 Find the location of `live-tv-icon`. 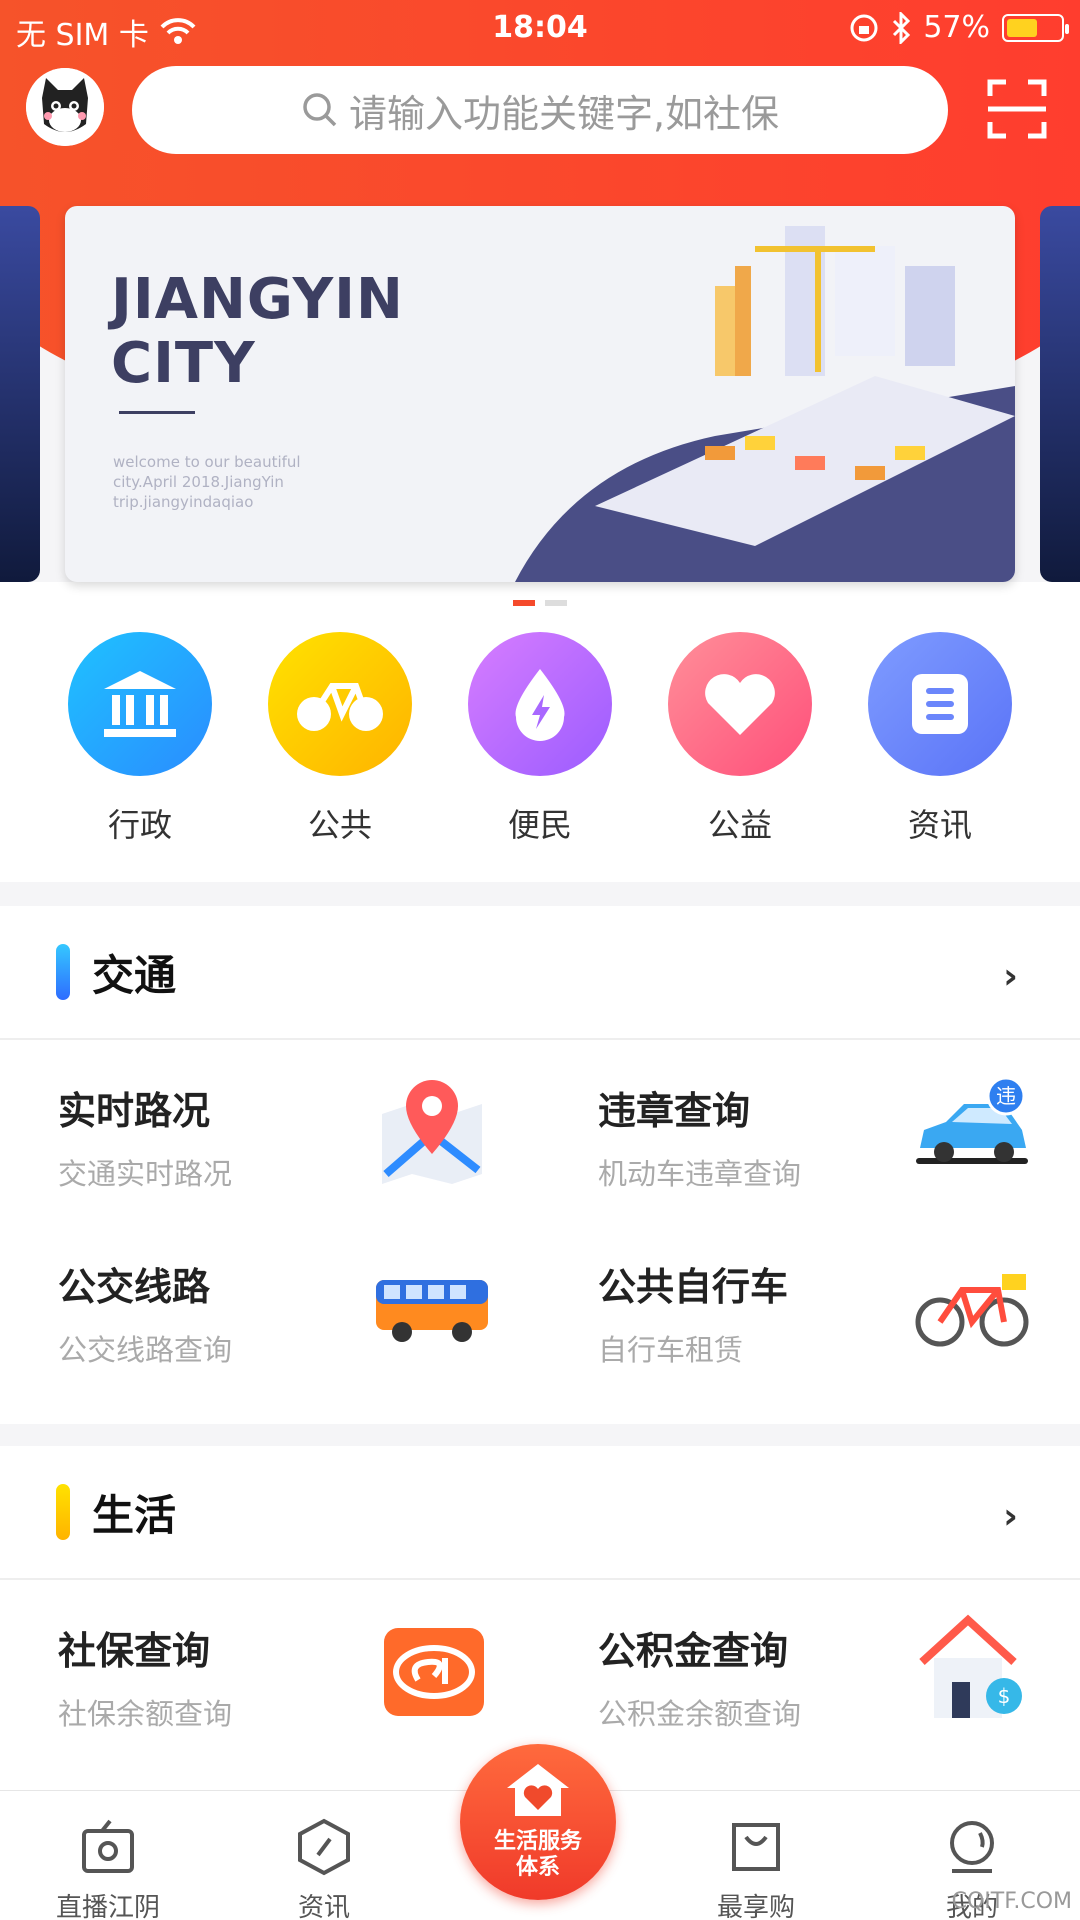

live-tv-icon is located at coordinates (108, 1846).